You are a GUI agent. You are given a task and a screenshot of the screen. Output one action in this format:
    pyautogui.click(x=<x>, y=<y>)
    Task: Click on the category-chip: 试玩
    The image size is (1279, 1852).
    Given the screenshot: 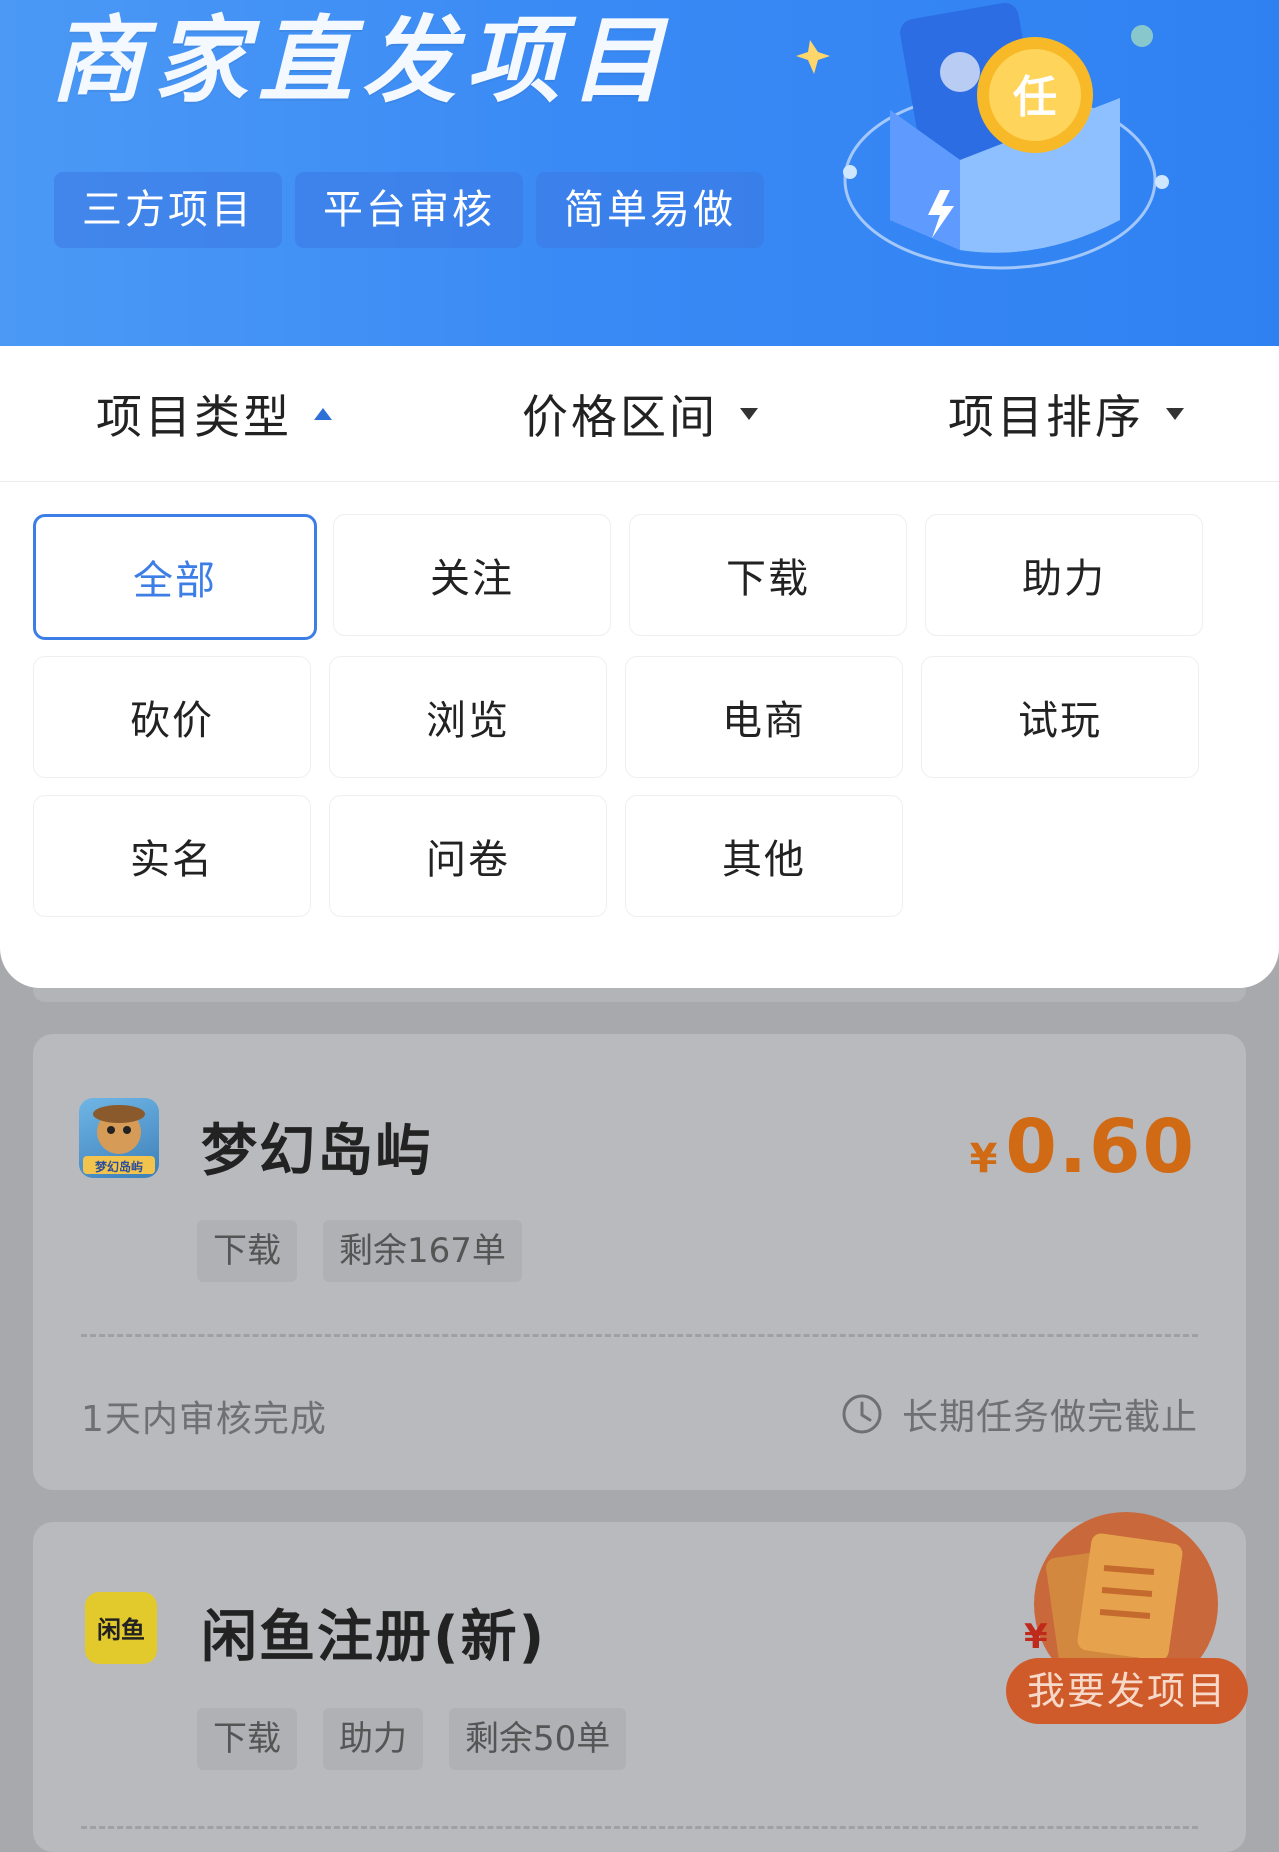 What is the action you would take?
    pyautogui.click(x=1060, y=717)
    